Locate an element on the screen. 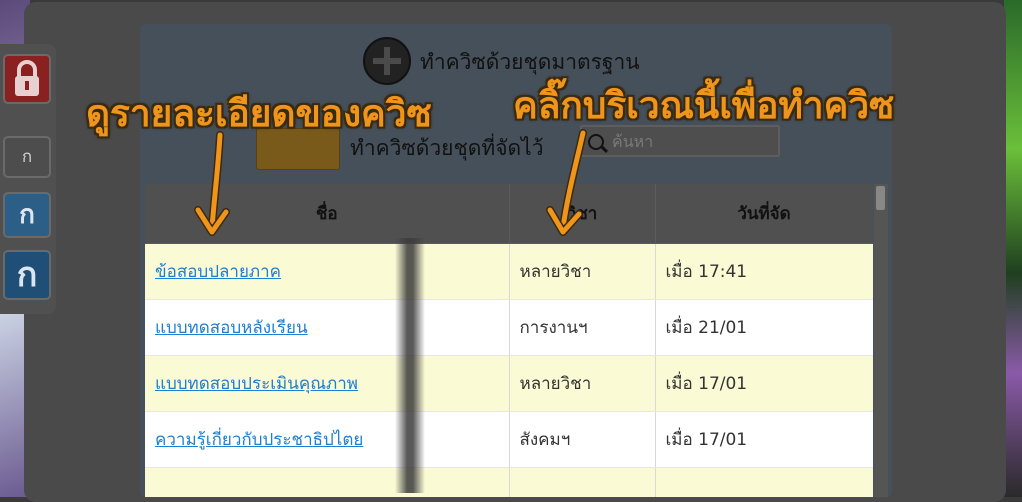 The width and height of the screenshot is (1022, 502). quiz-name-link: ข้อสอบปลายภาค is located at coordinates (218, 272).